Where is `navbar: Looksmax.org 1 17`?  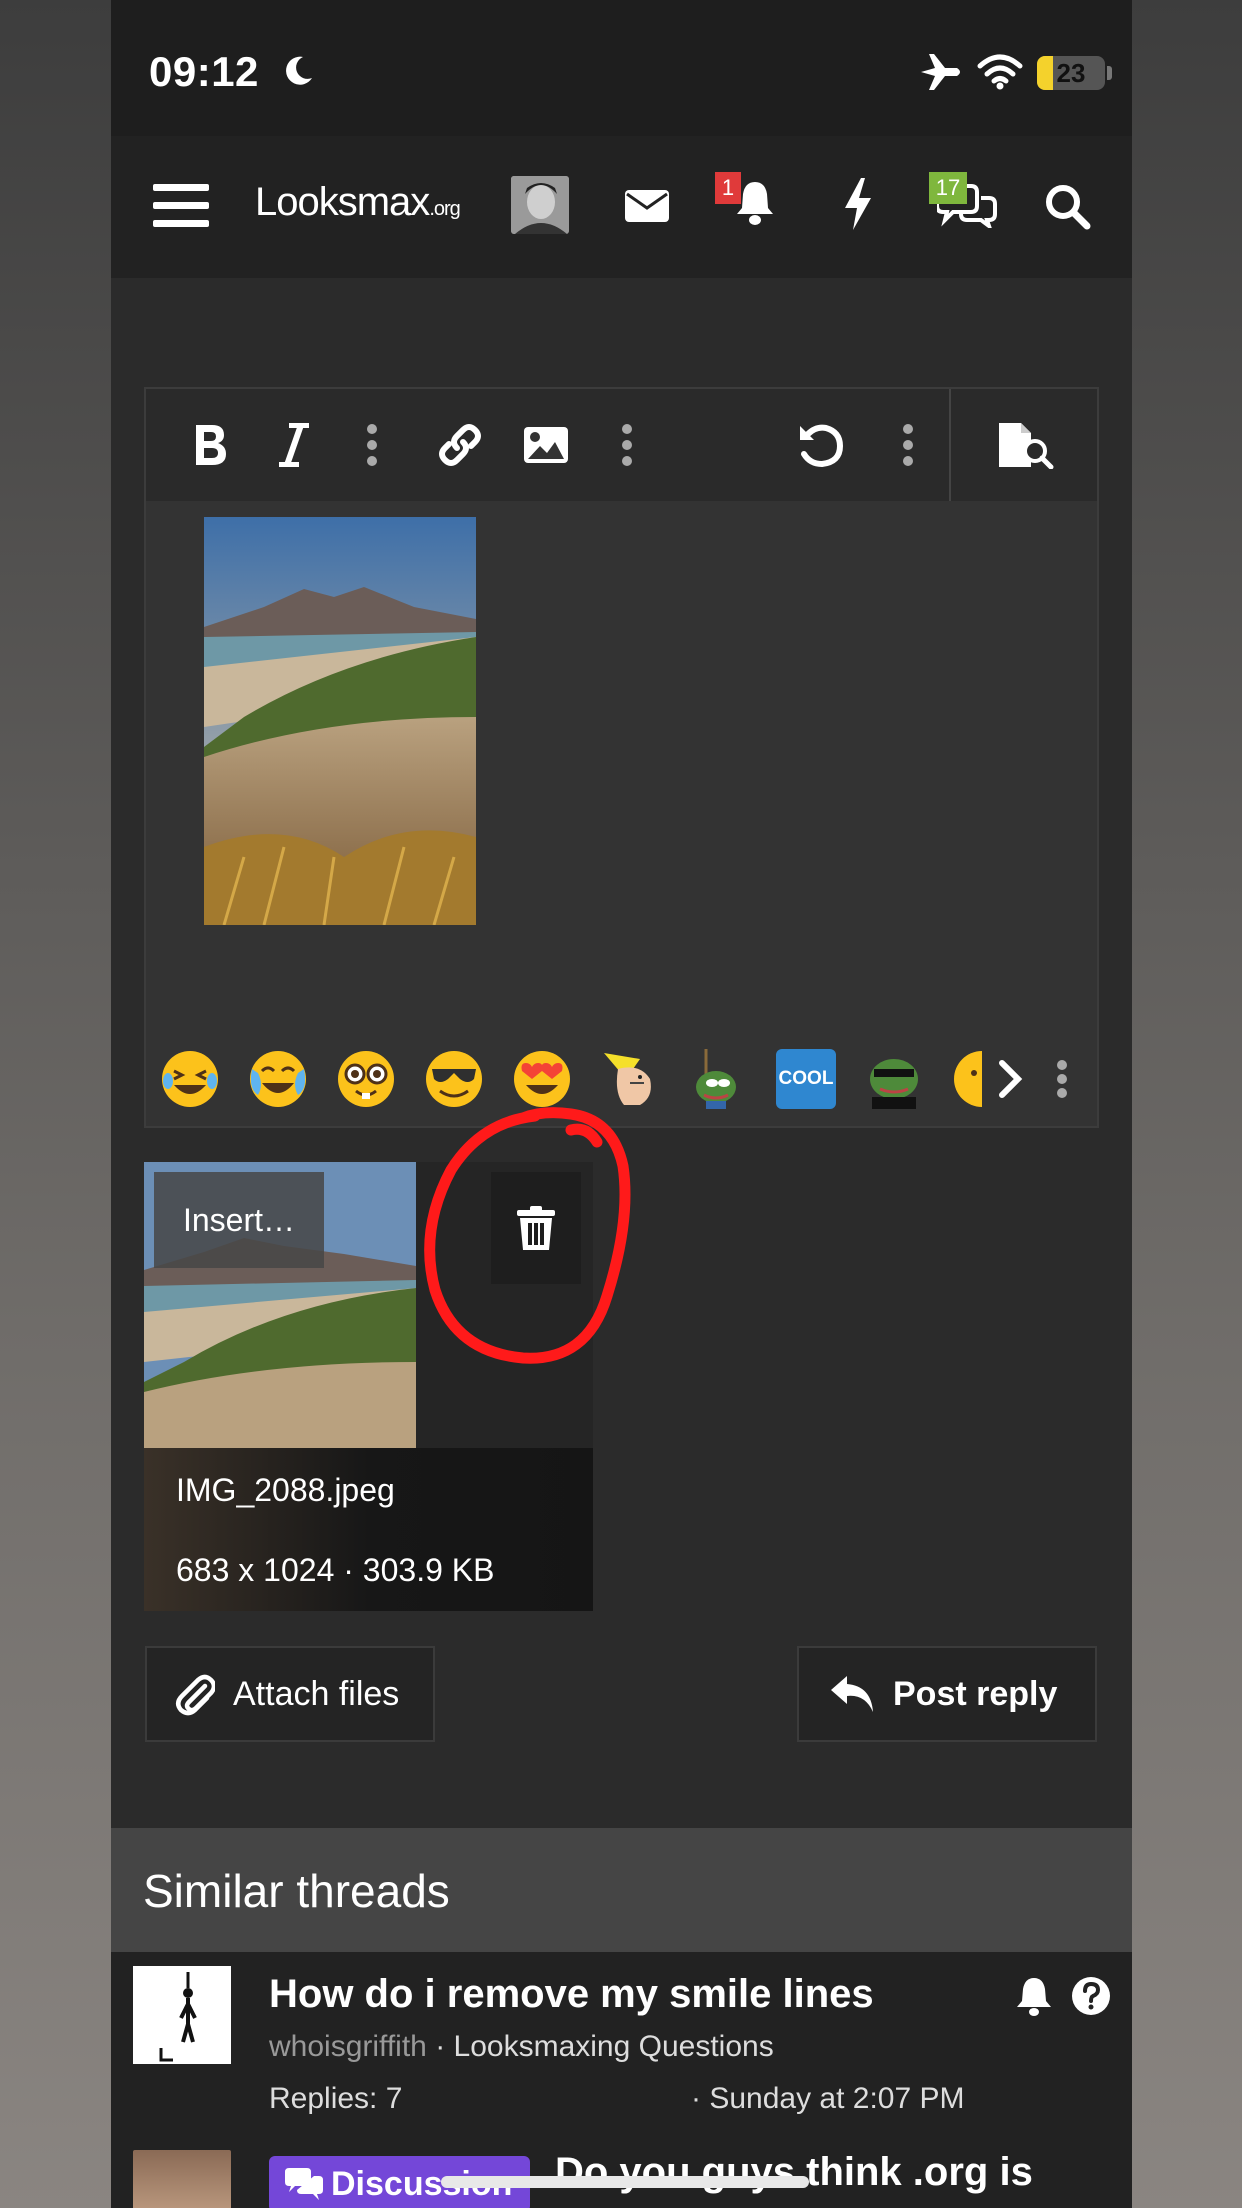 navbar: Looksmax.org 1 17 is located at coordinates (621, 207).